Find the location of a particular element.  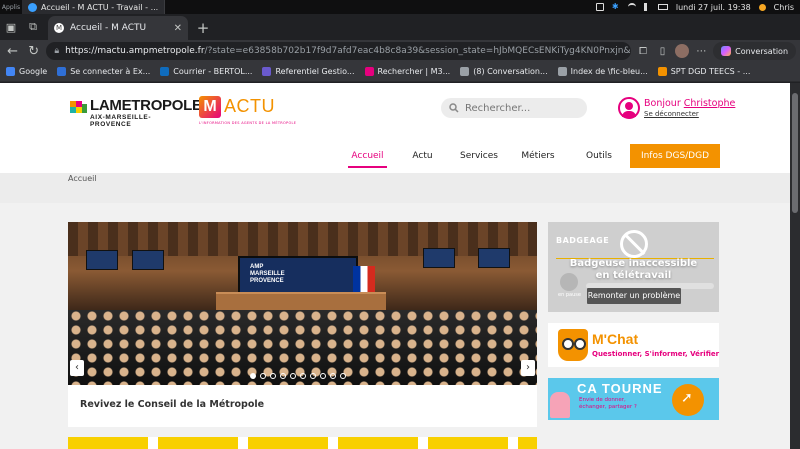

split-screen-icon: ▯ is located at coordinates (662, 51).